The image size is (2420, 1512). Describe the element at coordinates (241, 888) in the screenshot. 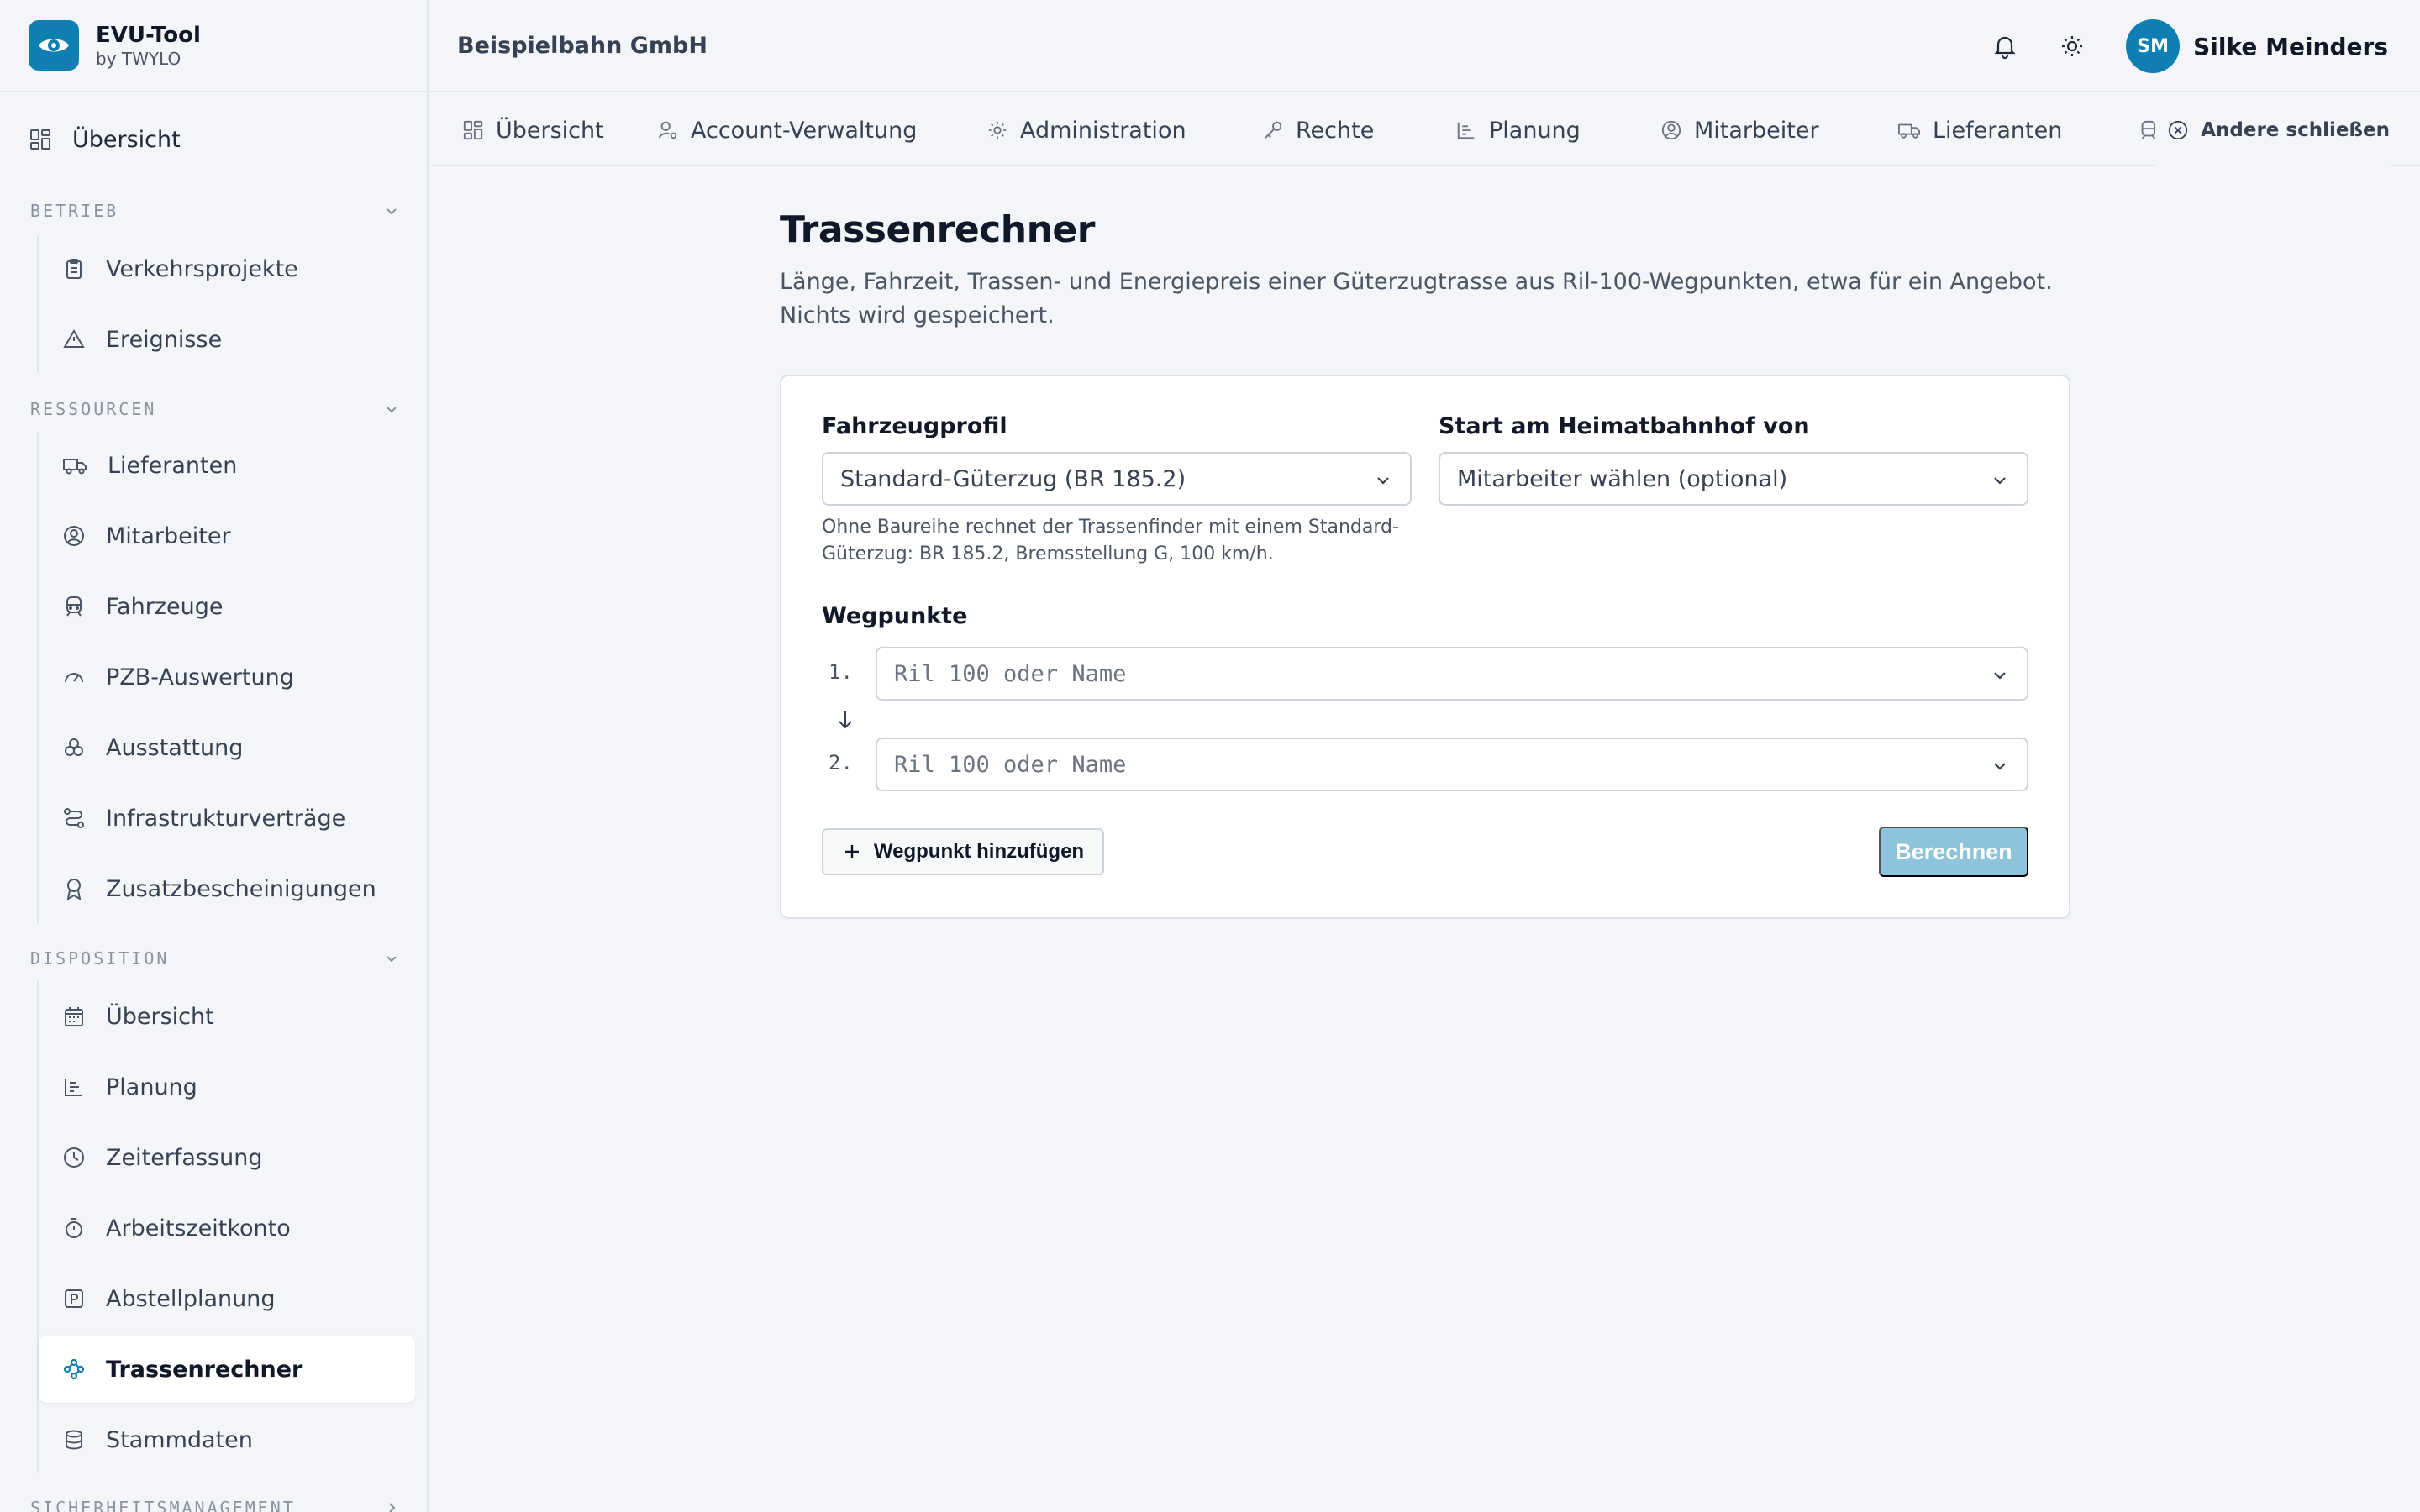

I see `sidebar-item-label: Zusatzbescheinigungen` at that location.